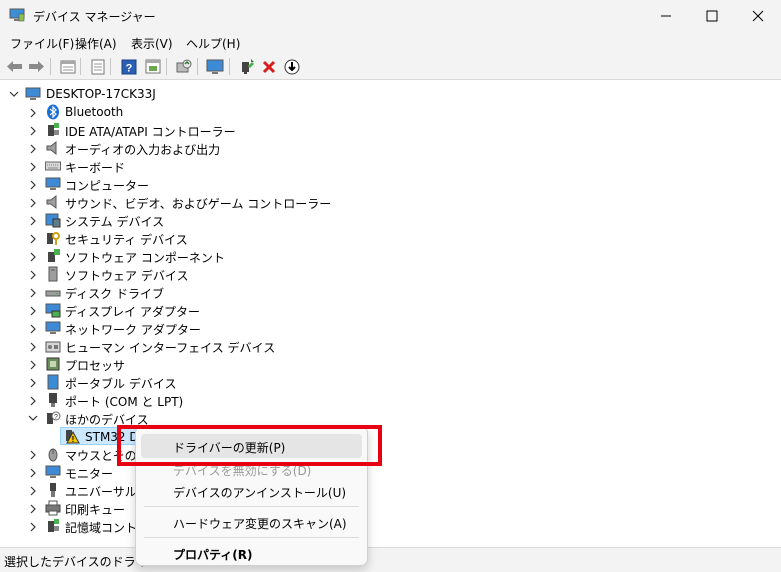  Describe the element at coordinates (712, 15) in the screenshot. I see `maximize-button` at that location.